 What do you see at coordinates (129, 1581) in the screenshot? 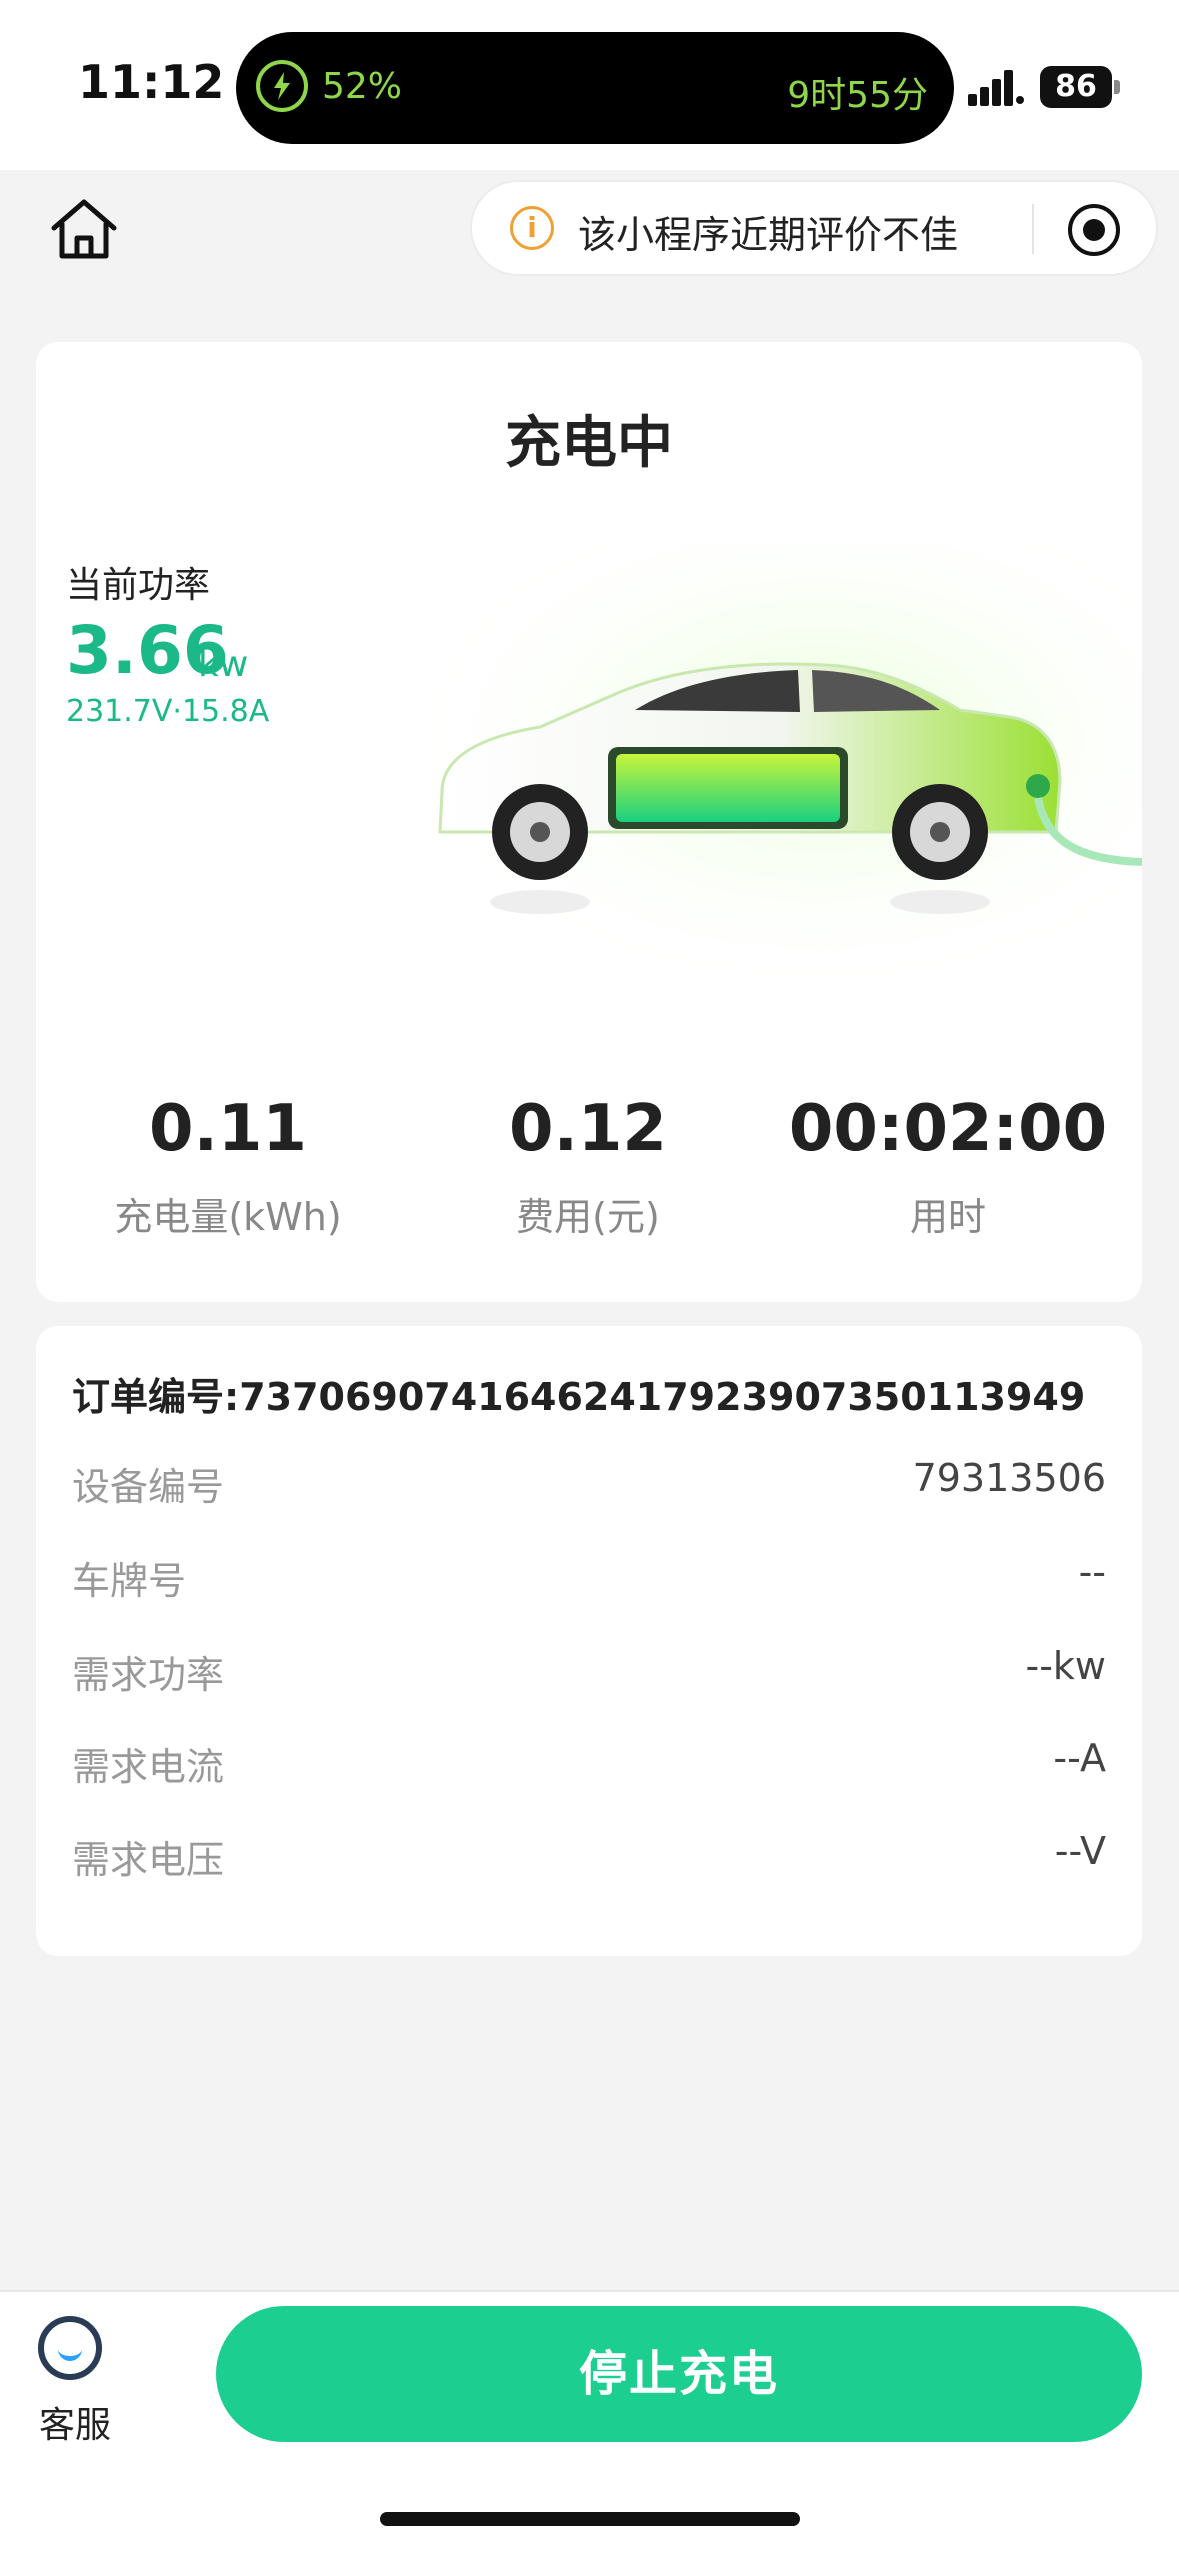
I see `info-key: 车牌号` at bounding box center [129, 1581].